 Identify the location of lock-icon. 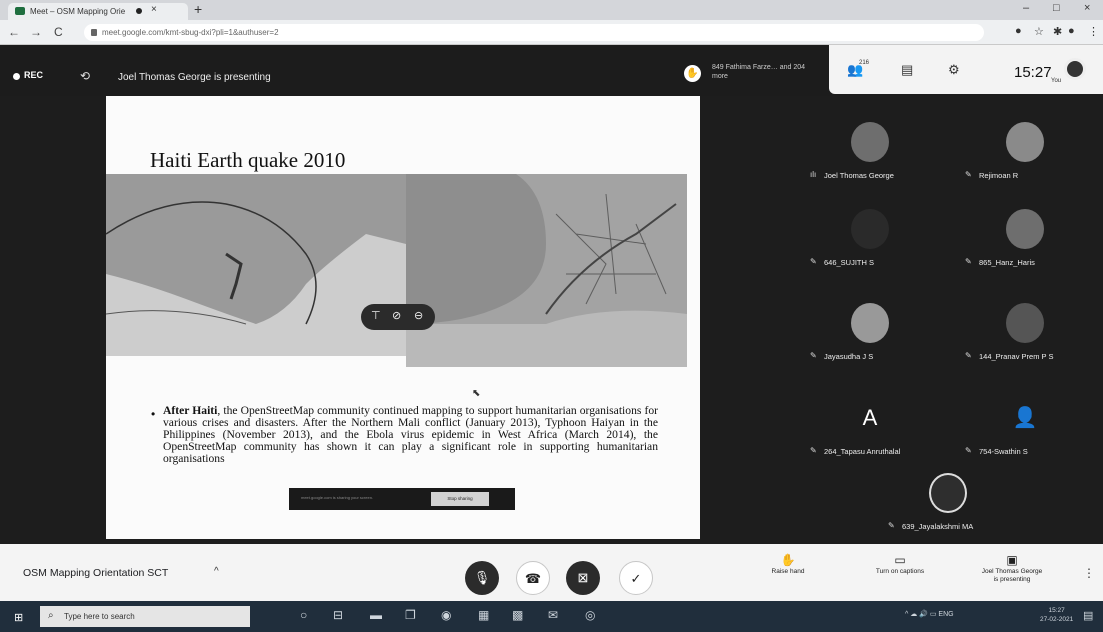
(94, 32).